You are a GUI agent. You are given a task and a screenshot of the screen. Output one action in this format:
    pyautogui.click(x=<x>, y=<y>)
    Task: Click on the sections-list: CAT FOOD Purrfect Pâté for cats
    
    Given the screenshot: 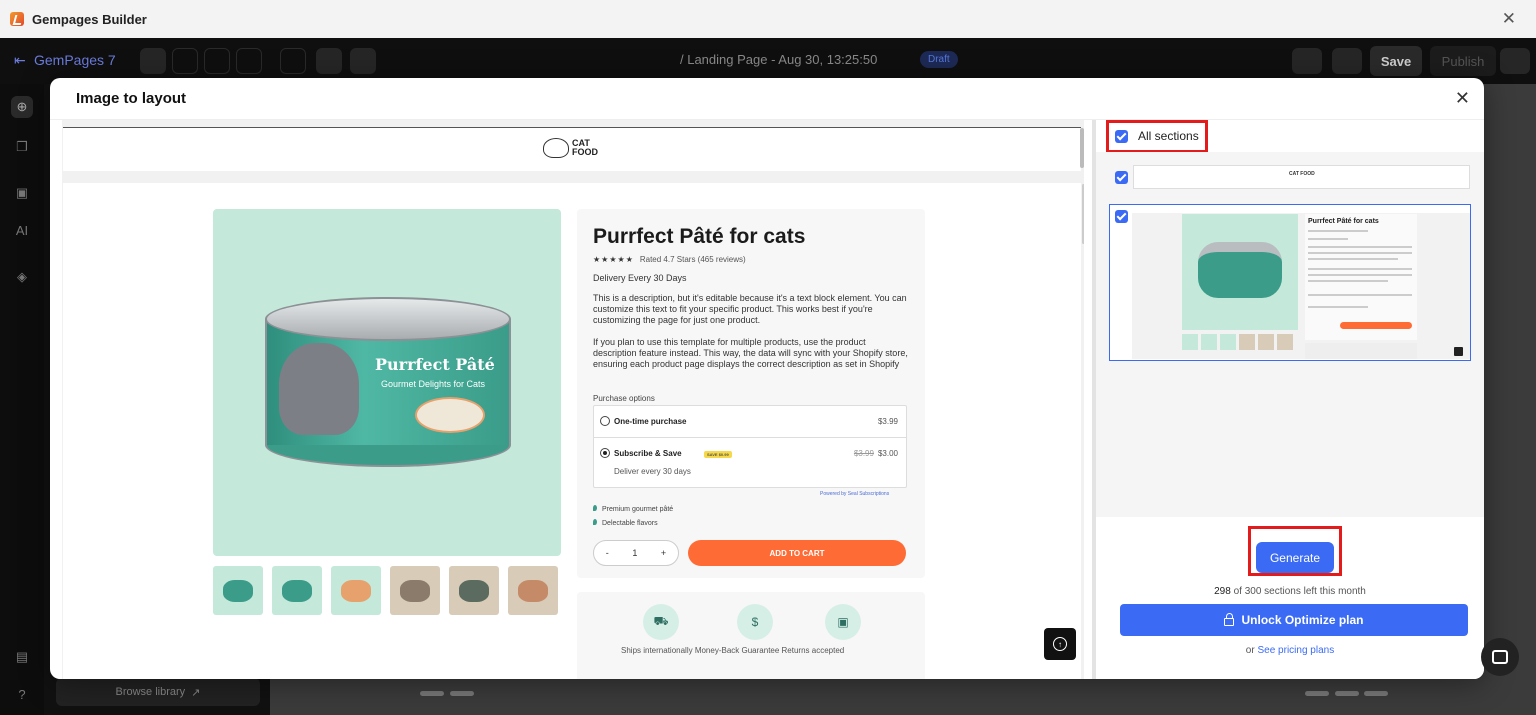 What is the action you would take?
    pyautogui.click(x=1290, y=334)
    